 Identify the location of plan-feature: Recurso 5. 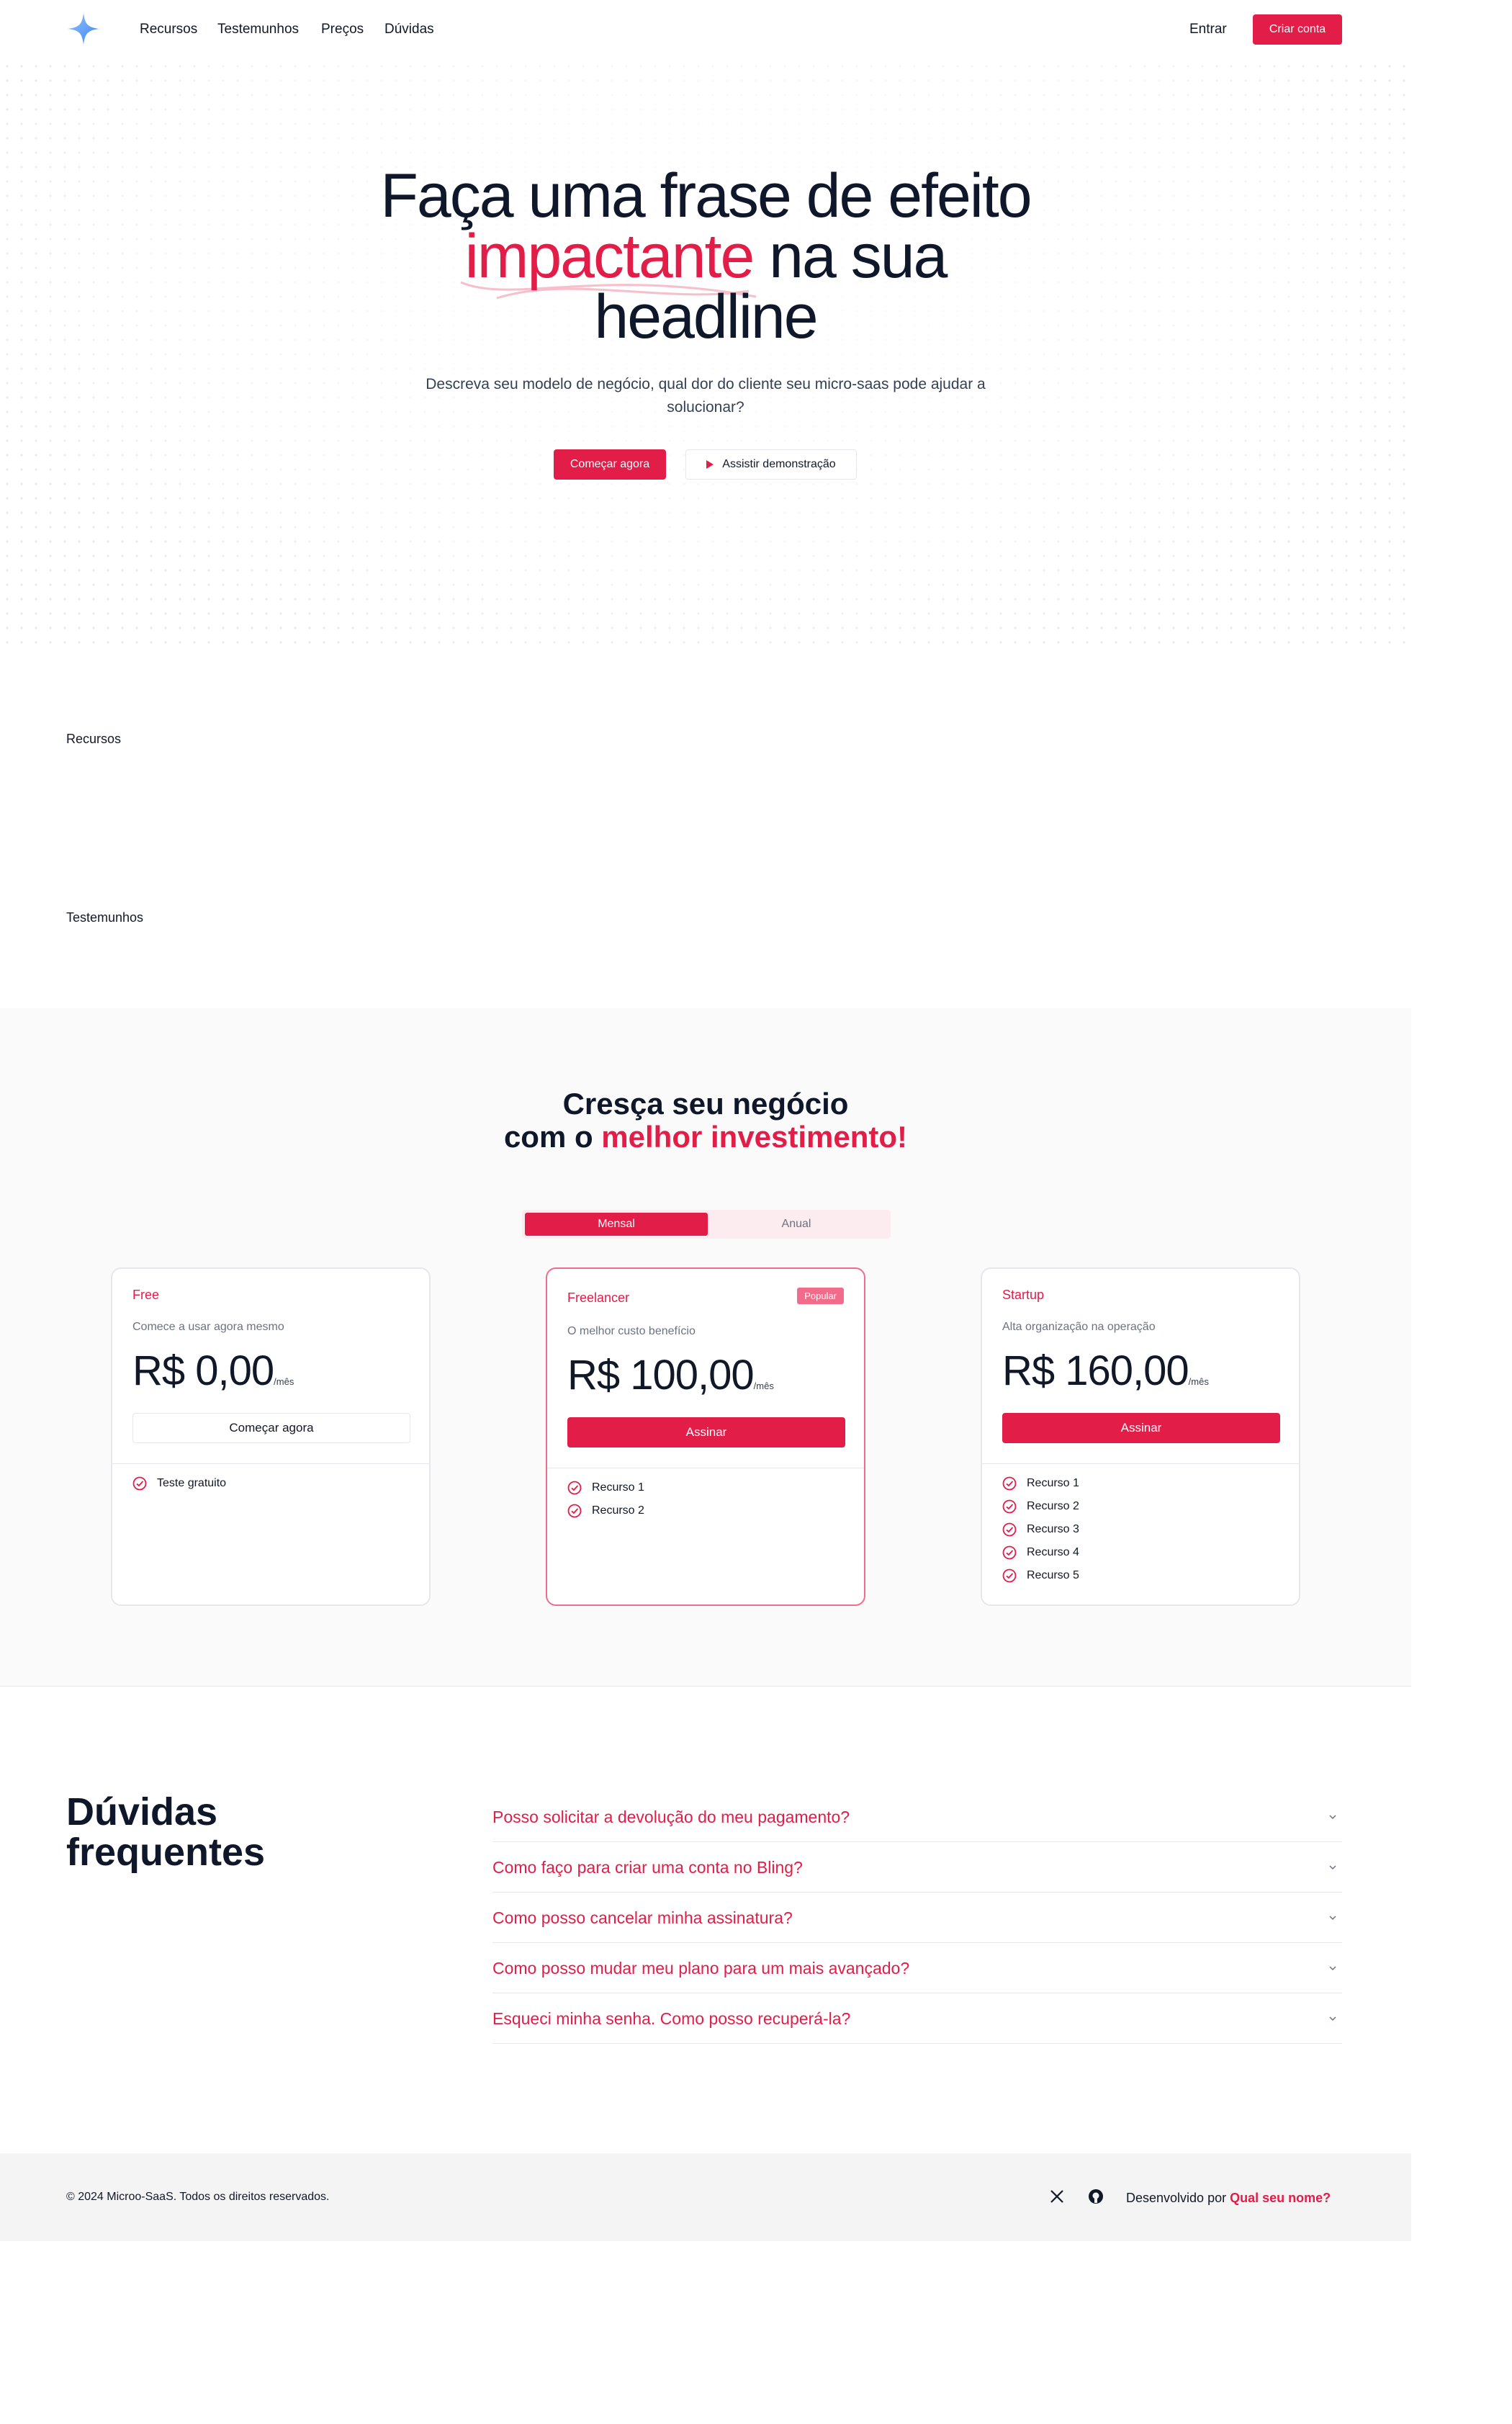
(1040, 1575).